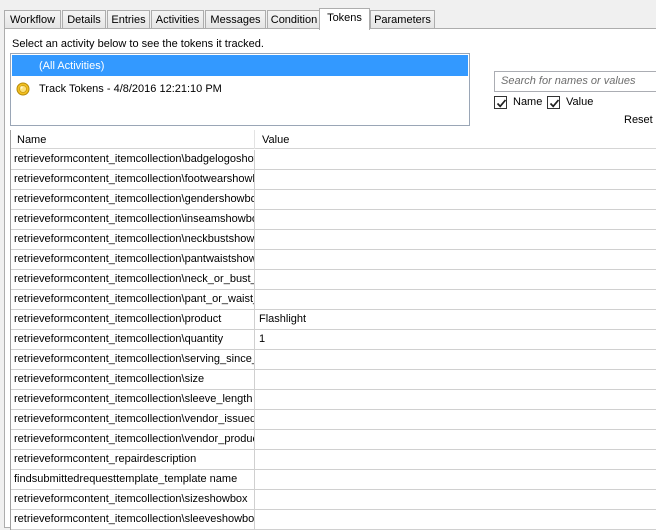  I want to click on tab-workflow: Workflow, so click(32, 19).